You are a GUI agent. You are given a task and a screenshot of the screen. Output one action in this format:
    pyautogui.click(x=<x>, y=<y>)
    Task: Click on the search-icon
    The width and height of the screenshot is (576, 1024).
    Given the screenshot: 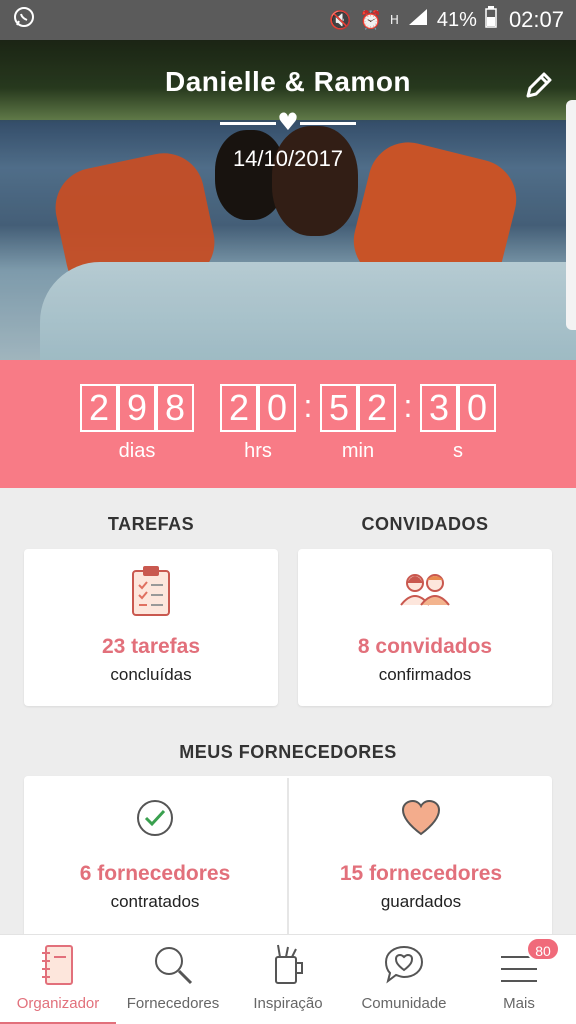 What is the action you would take?
    pyautogui.click(x=174, y=966)
    